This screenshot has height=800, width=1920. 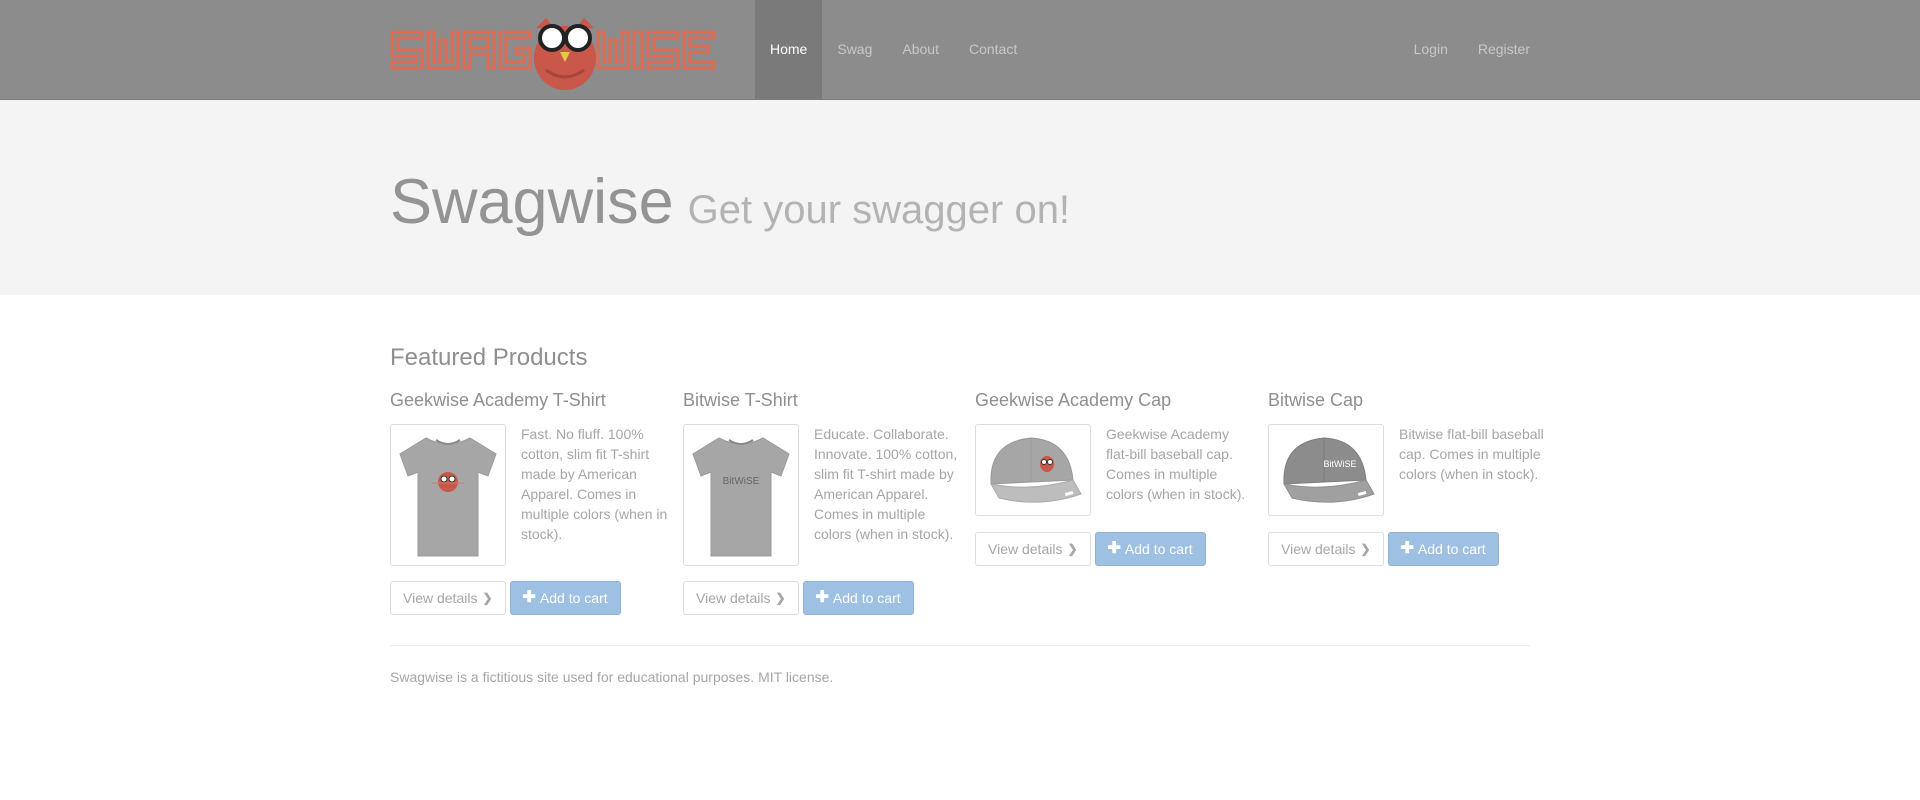 What do you see at coordinates (993, 49) in the screenshot?
I see `nav-contact: Contact` at bounding box center [993, 49].